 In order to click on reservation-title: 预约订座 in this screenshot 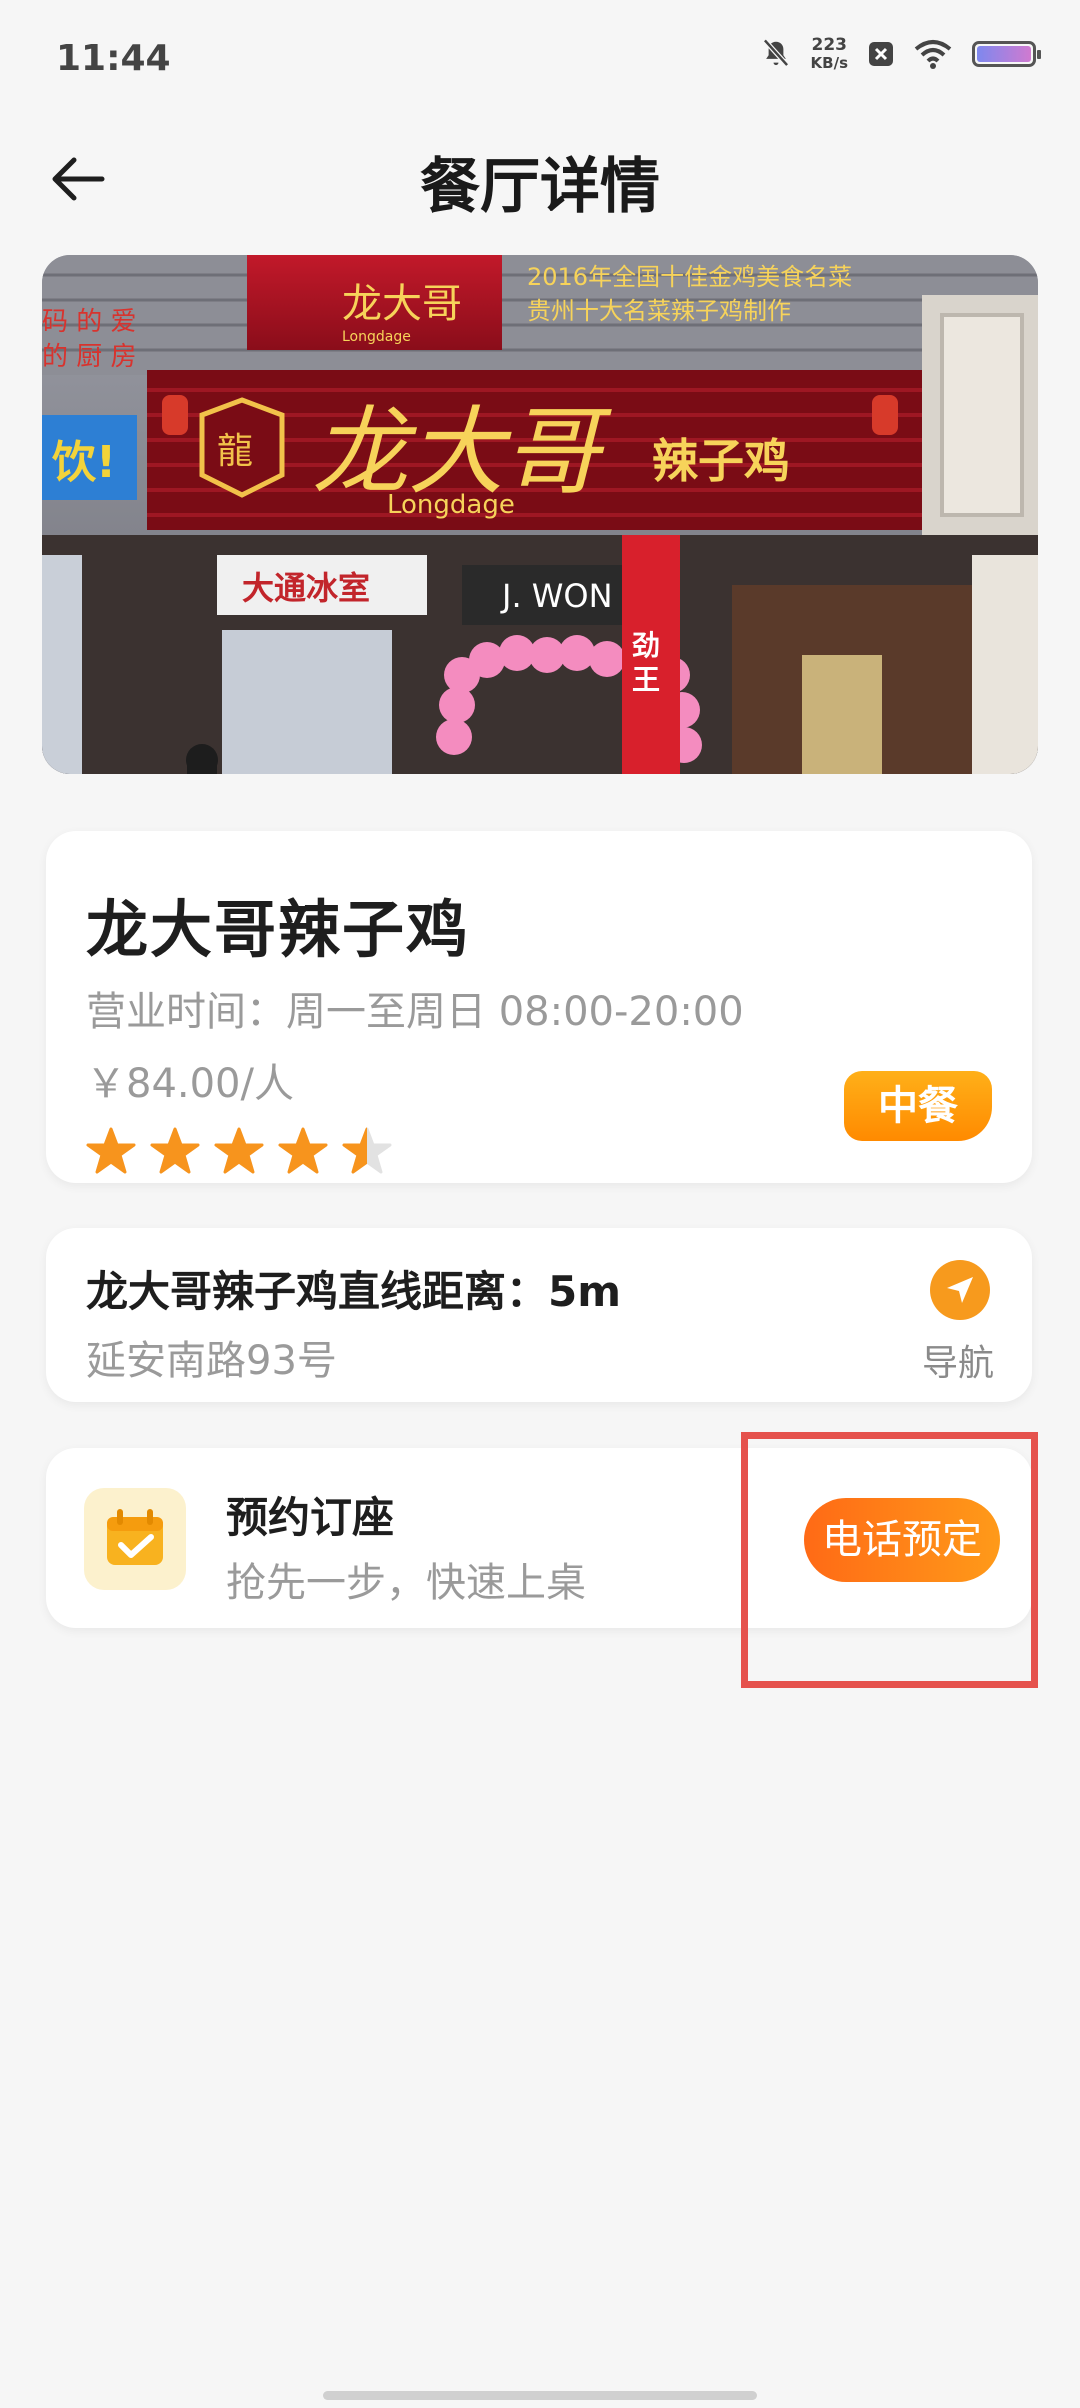, I will do `click(310, 1517)`.